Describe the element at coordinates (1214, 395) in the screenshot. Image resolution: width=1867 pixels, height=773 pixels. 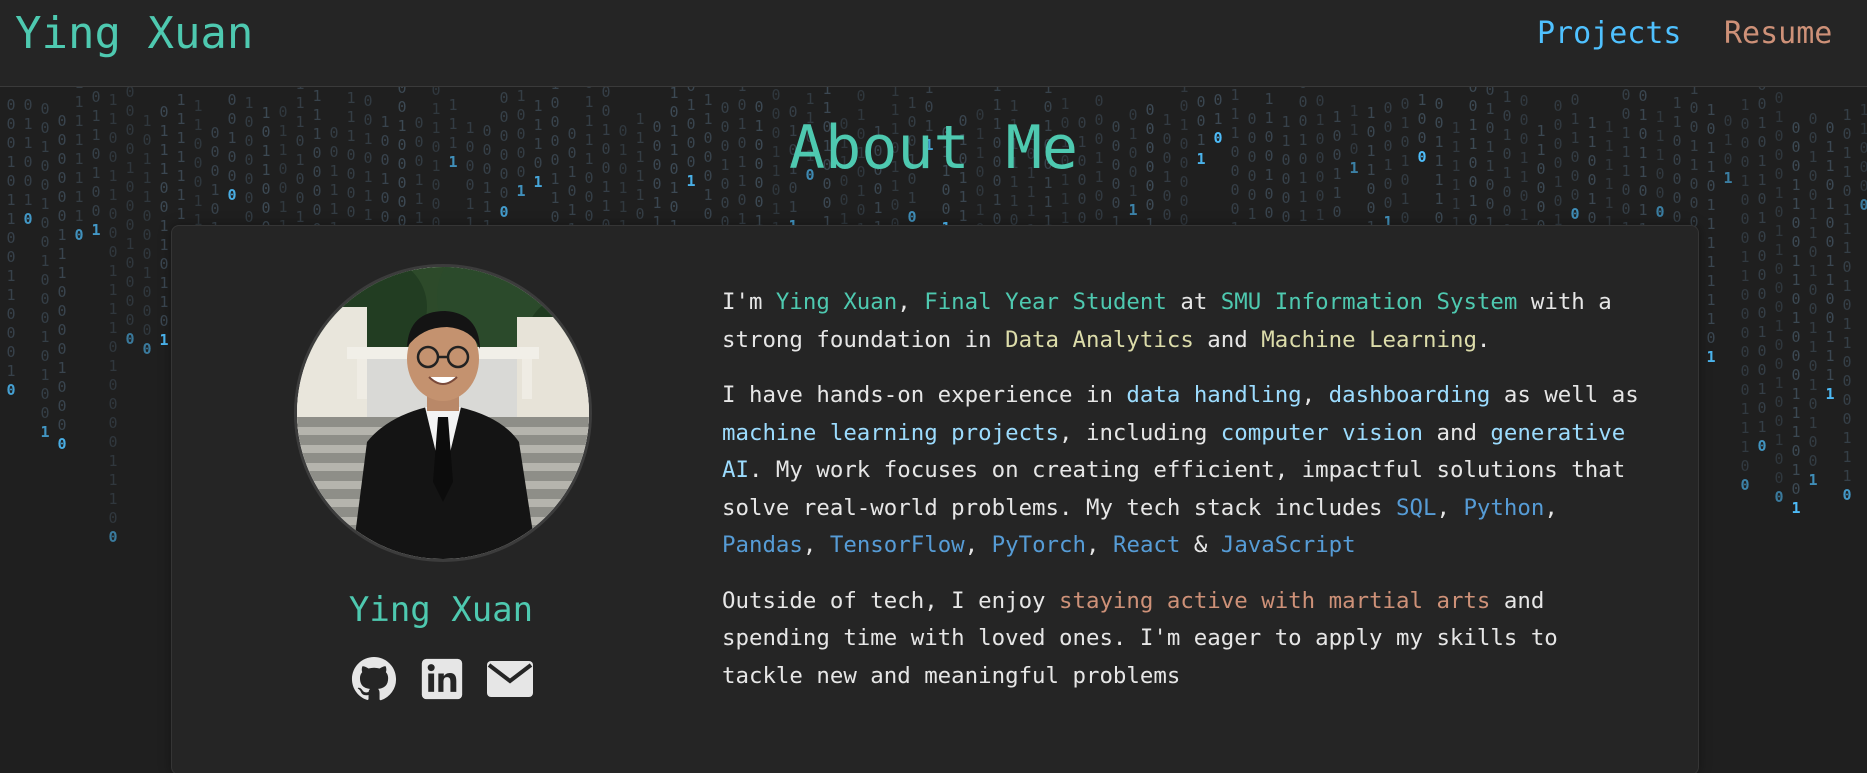
I see `bio-keyword: data handling` at that location.